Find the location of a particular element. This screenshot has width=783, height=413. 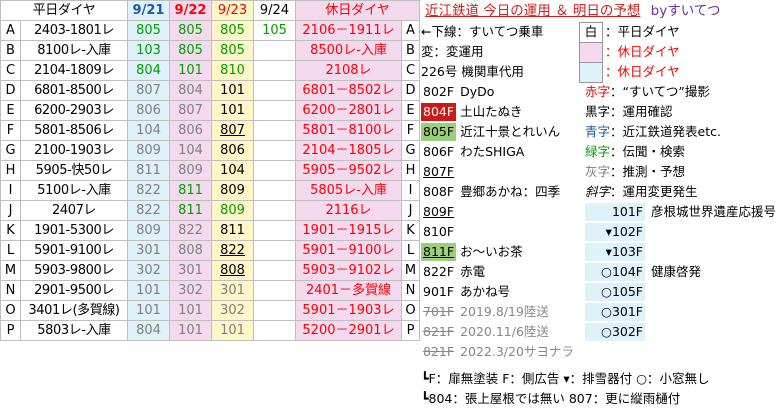

unit-cell: 810 is located at coordinates (232, 70).